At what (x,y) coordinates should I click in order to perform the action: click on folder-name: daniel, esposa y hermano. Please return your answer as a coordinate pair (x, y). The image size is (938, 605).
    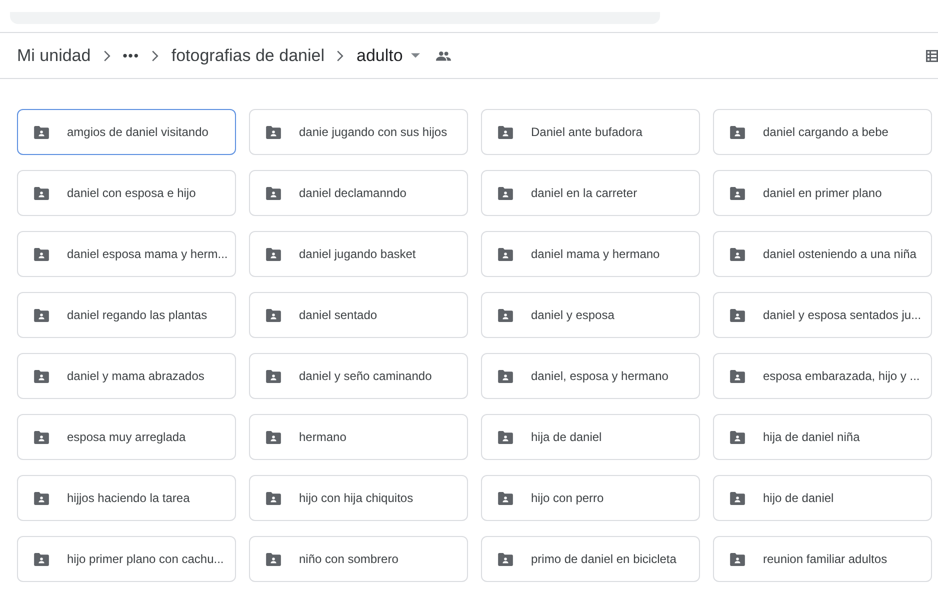
    Looking at the image, I should click on (599, 376).